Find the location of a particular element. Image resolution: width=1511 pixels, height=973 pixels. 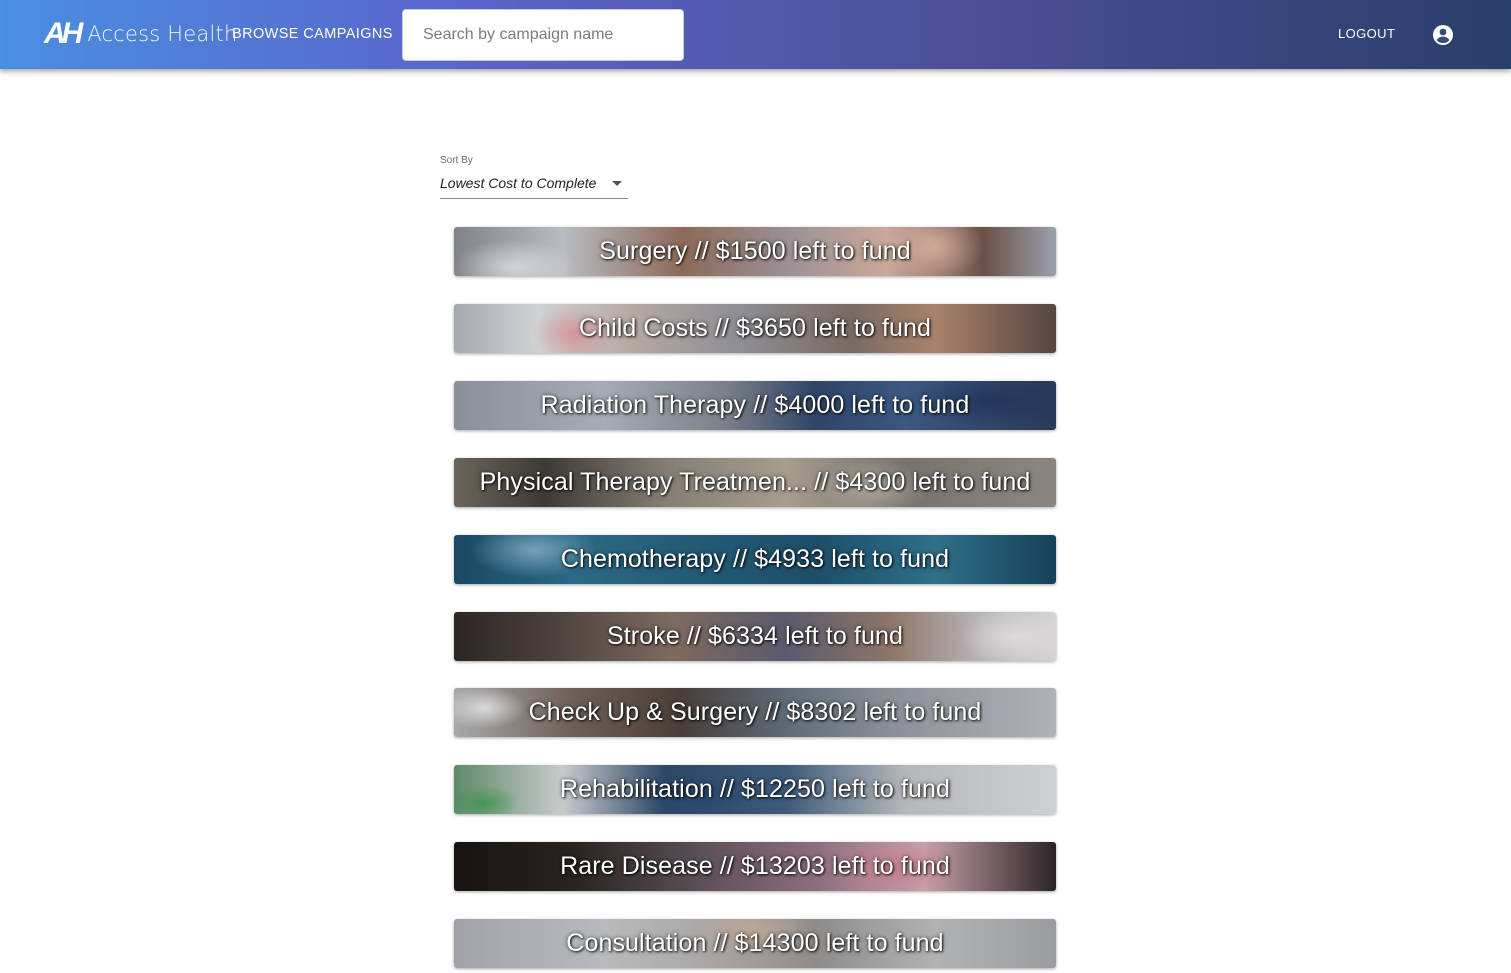

search-input is located at coordinates (543, 35).